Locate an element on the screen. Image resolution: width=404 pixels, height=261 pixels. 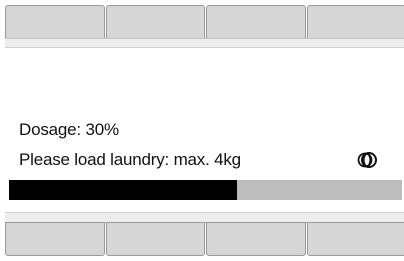
progress-bar-fill is located at coordinates (123, 190).